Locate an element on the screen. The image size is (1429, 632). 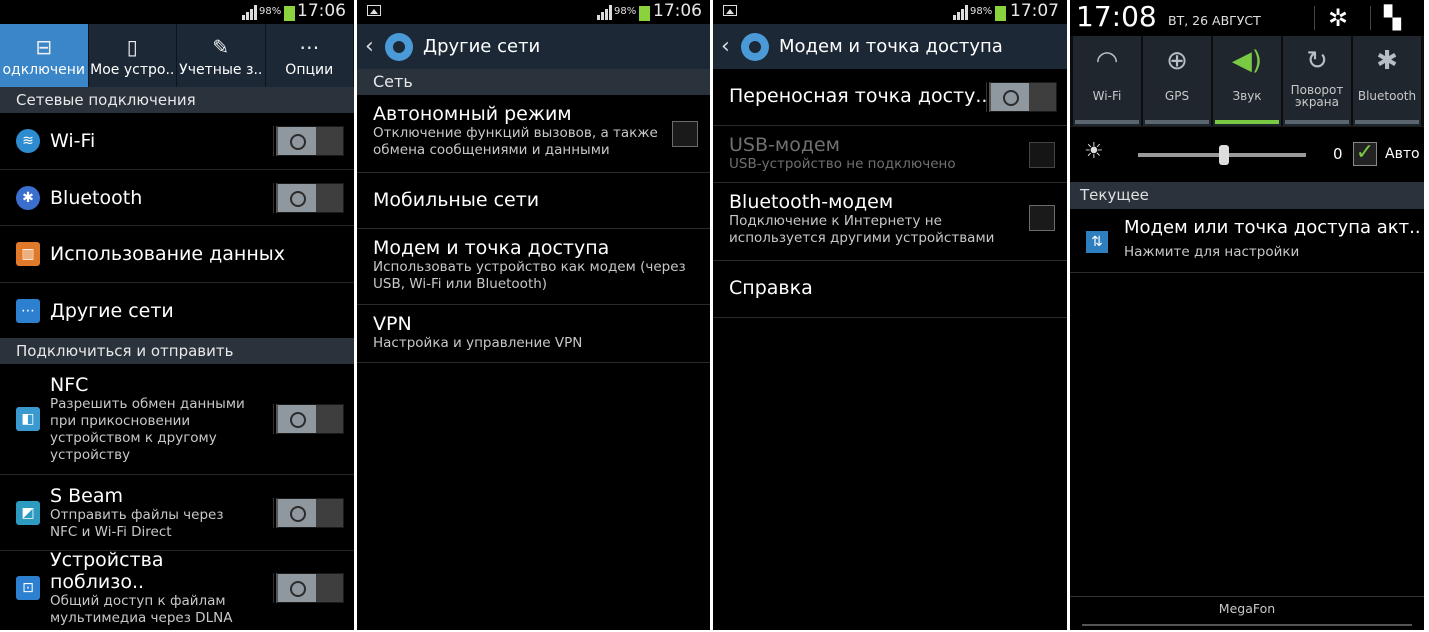
status-time: 17:06 is located at coordinates (677, 11).